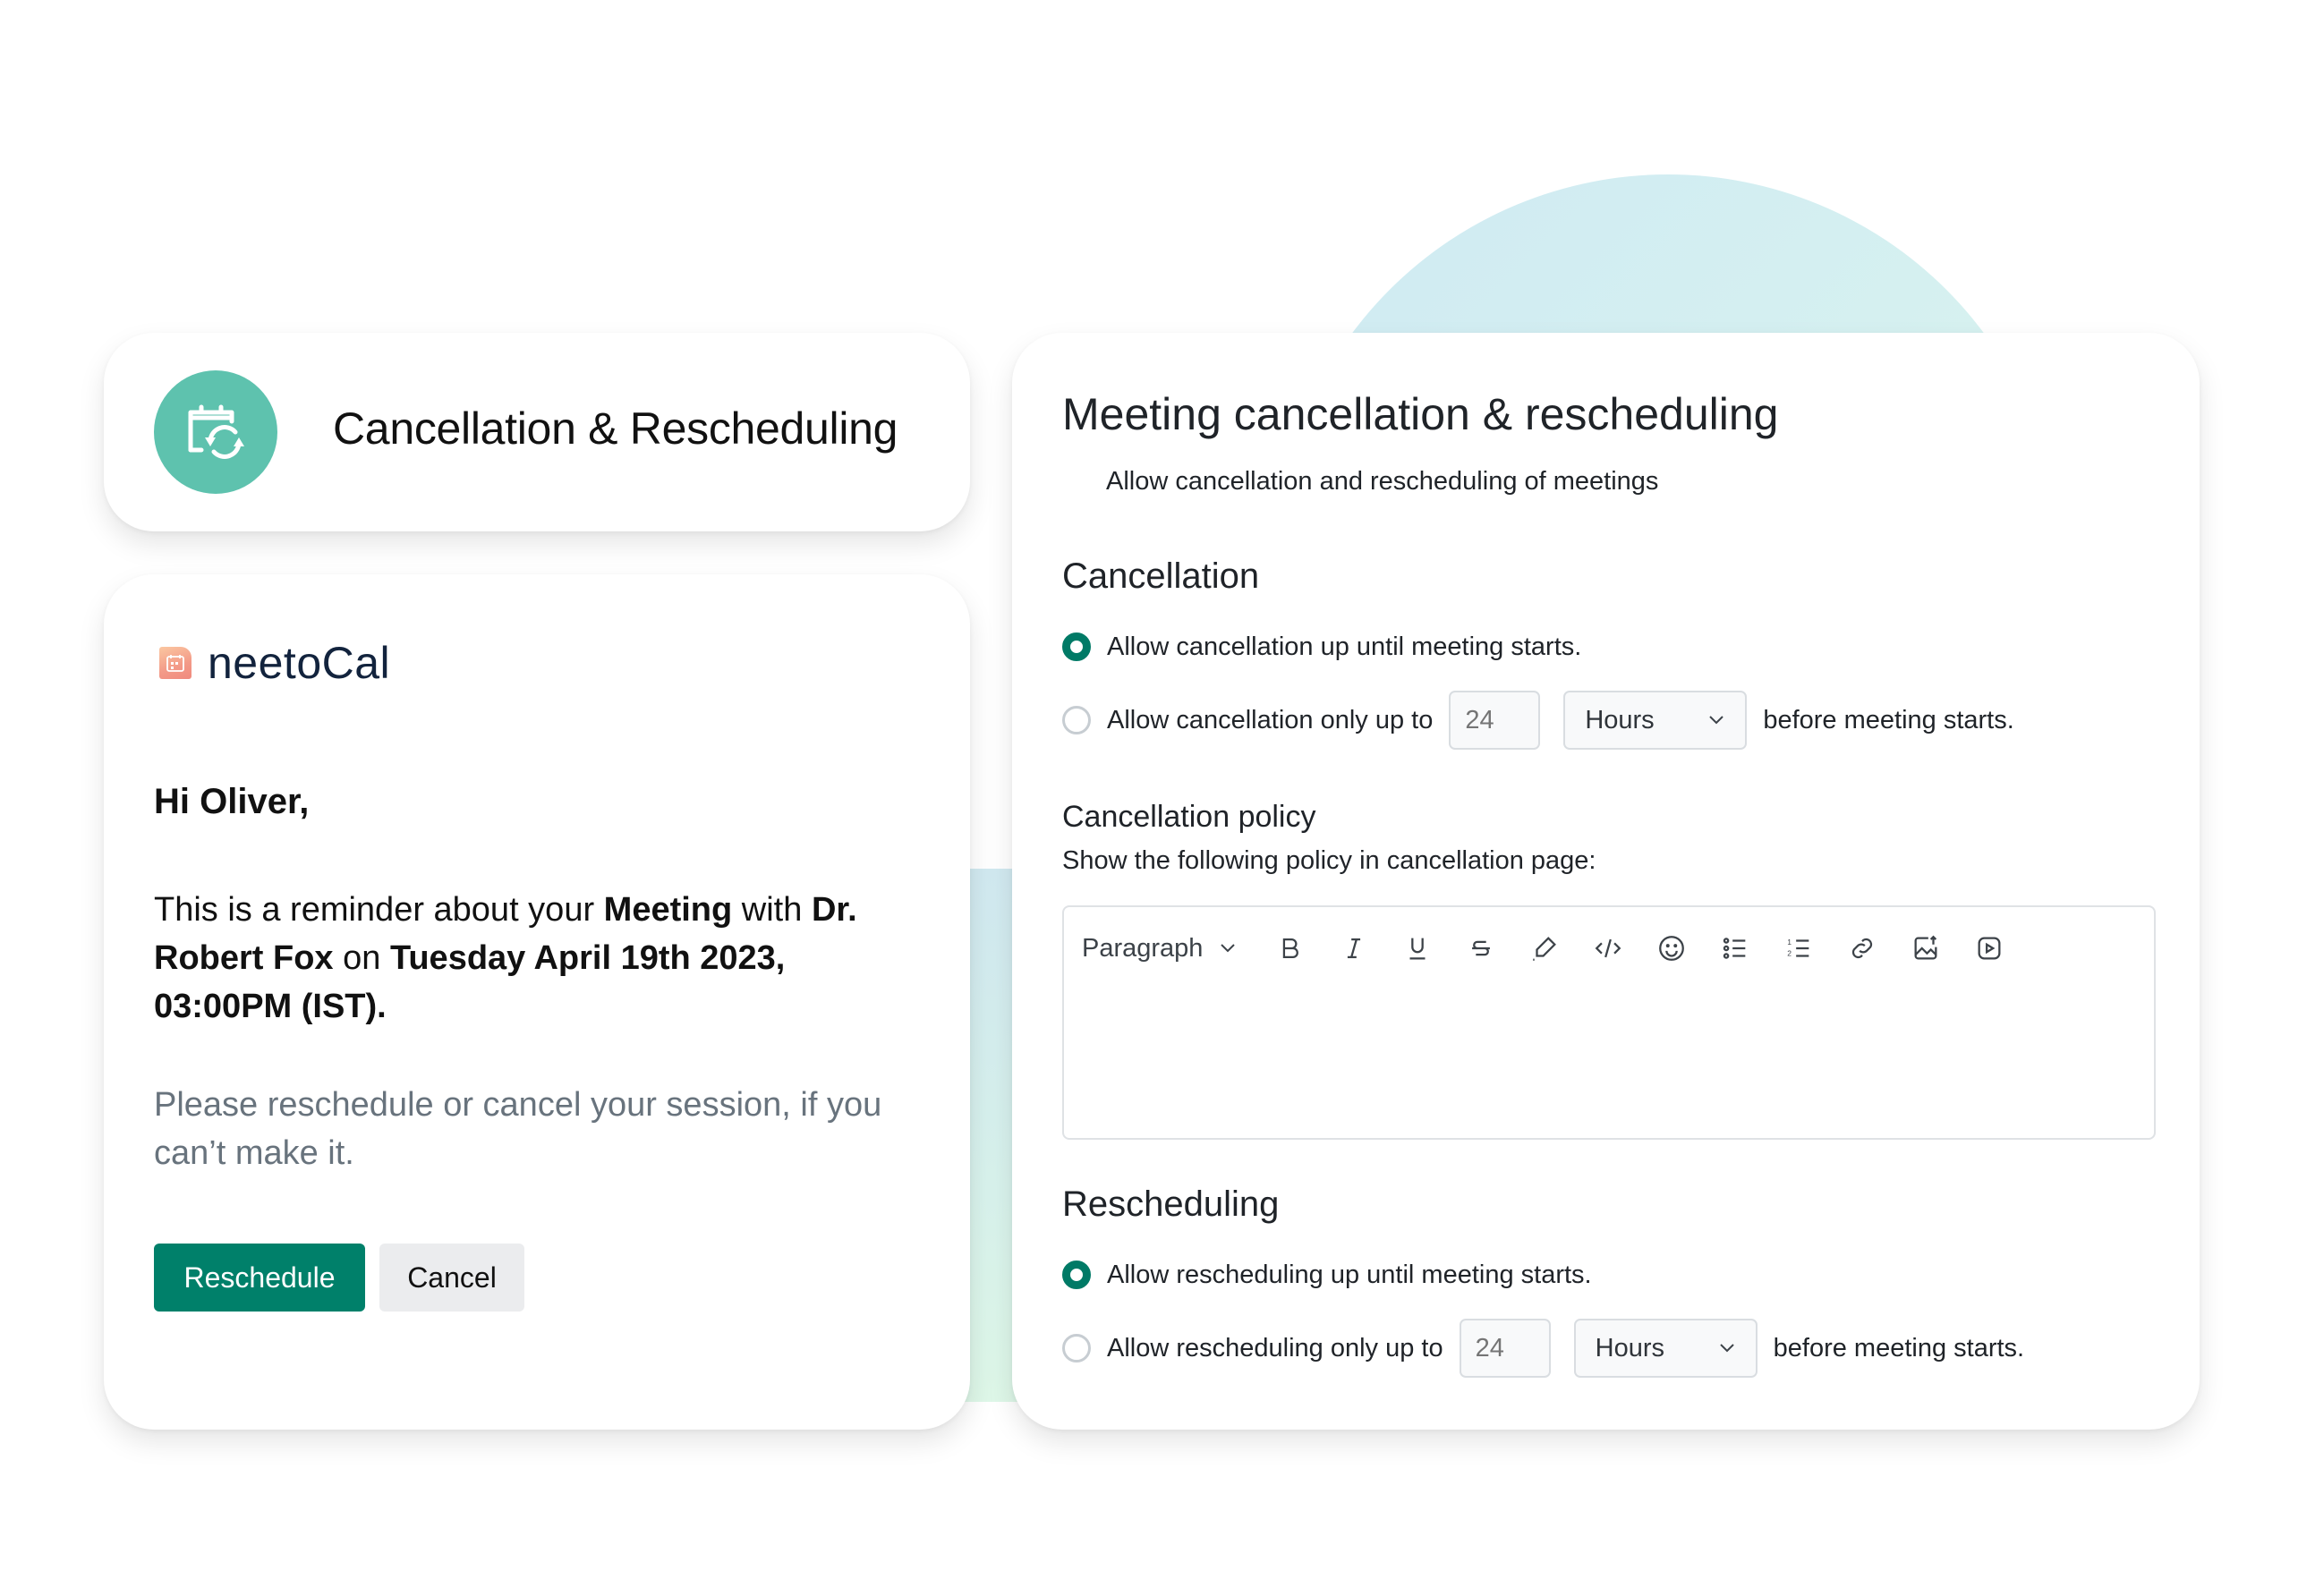 The width and height of the screenshot is (2298, 1596). Describe the element at coordinates (1417, 949) in the screenshot. I see `underline-icon` at that location.